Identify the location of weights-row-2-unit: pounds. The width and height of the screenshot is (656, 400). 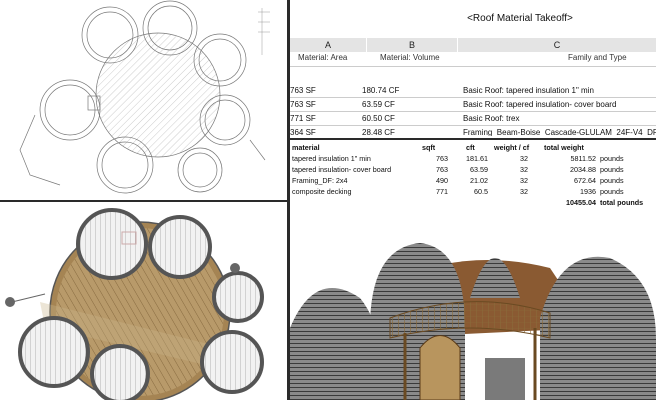
(612, 169).